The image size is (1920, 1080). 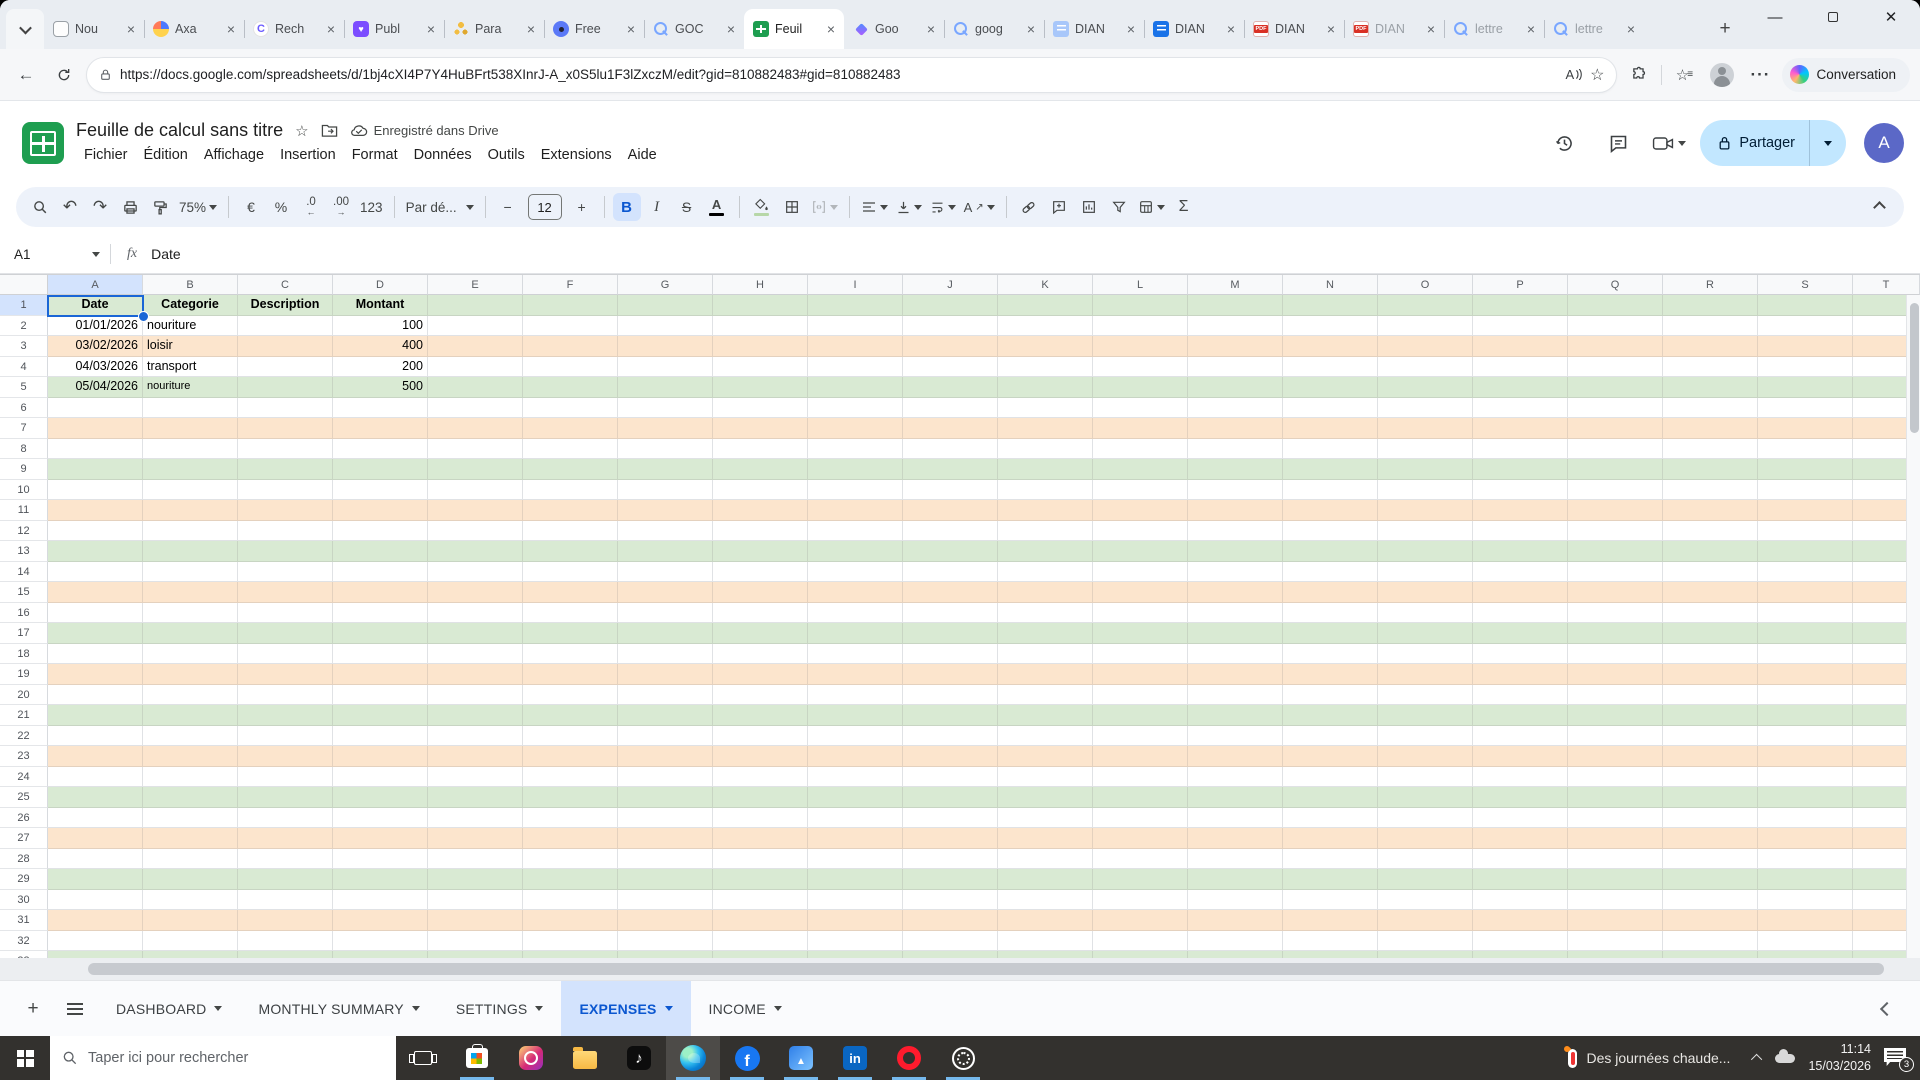 What do you see at coordinates (1710, 325) in the screenshot?
I see `cell-R2` at bounding box center [1710, 325].